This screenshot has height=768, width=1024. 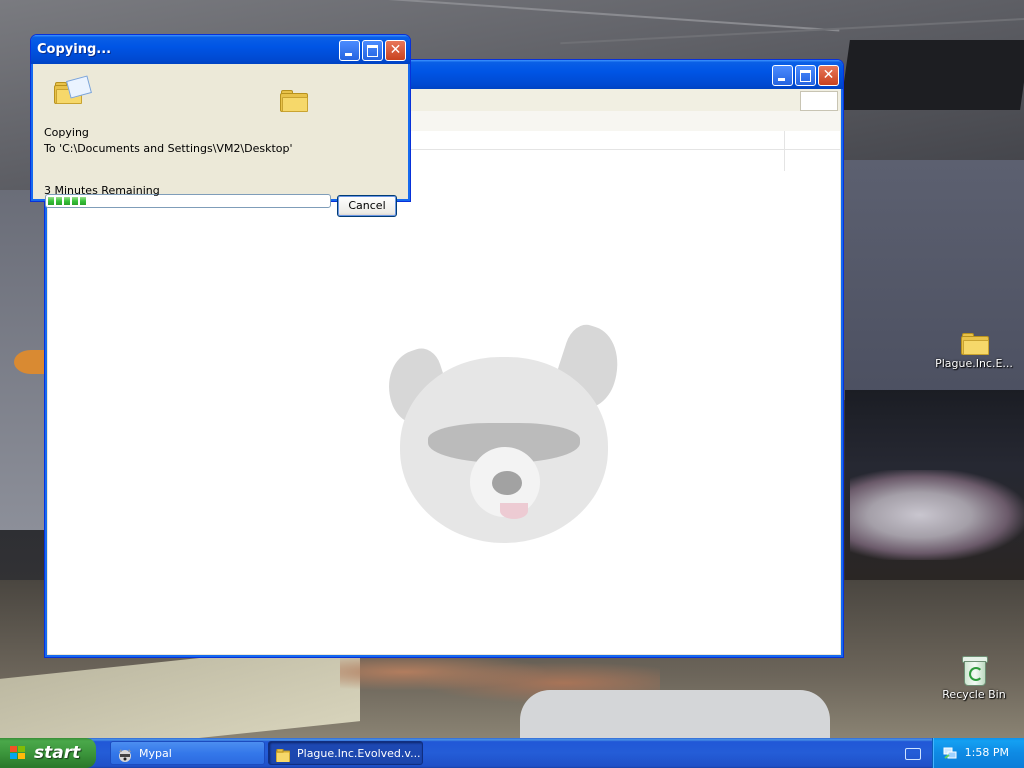 What do you see at coordinates (187, 753) in the screenshot?
I see `taskbar-button-mypal: Mypal` at bounding box center [187, 753].